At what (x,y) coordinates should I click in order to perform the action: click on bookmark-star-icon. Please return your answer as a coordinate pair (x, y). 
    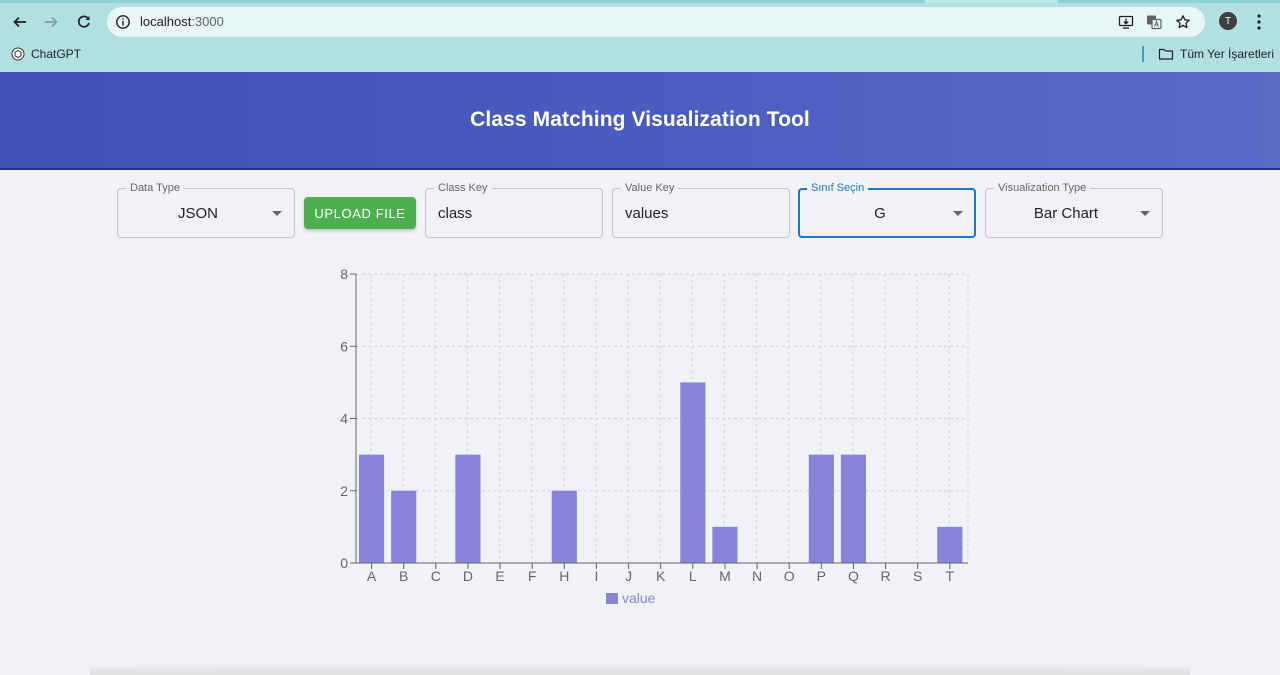
    Looking at the image, I should click on (1183, 22).